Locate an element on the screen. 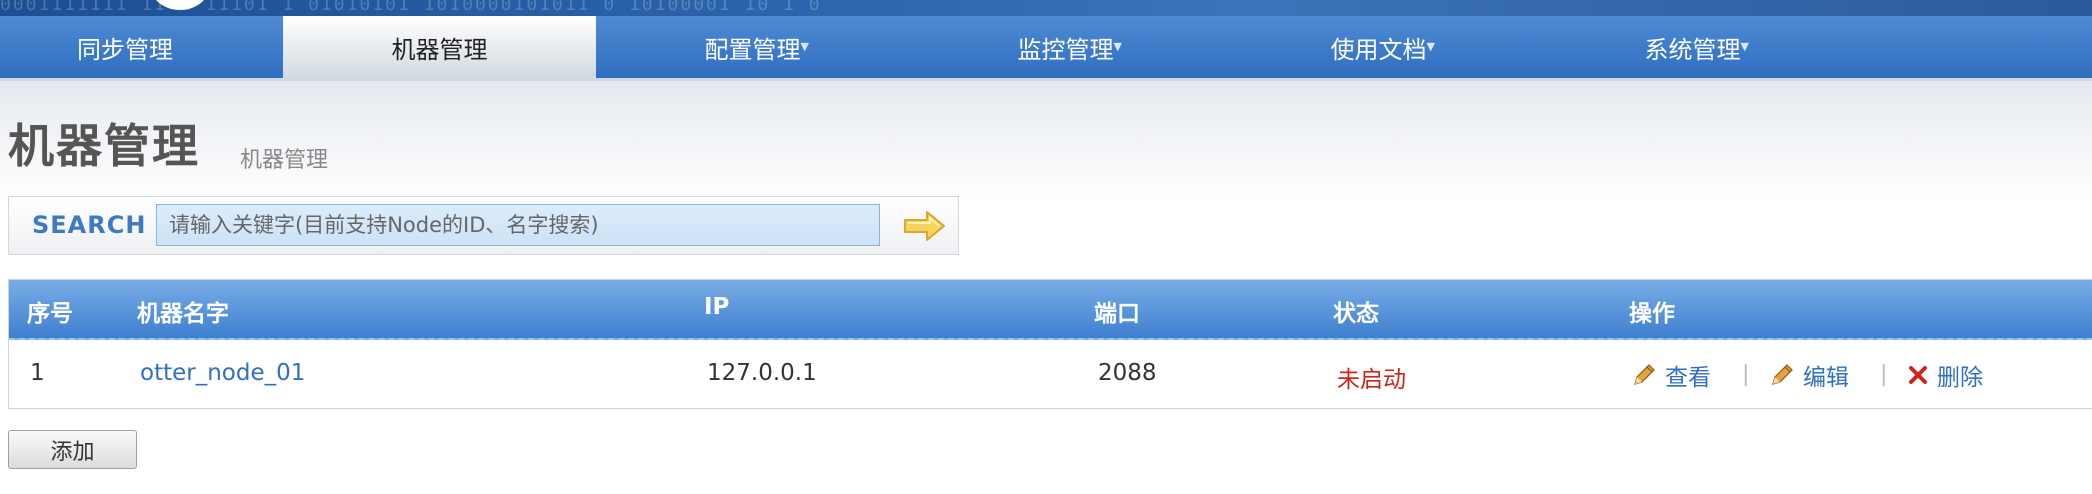  row-index: 1 is located at coordinates (37, 373).